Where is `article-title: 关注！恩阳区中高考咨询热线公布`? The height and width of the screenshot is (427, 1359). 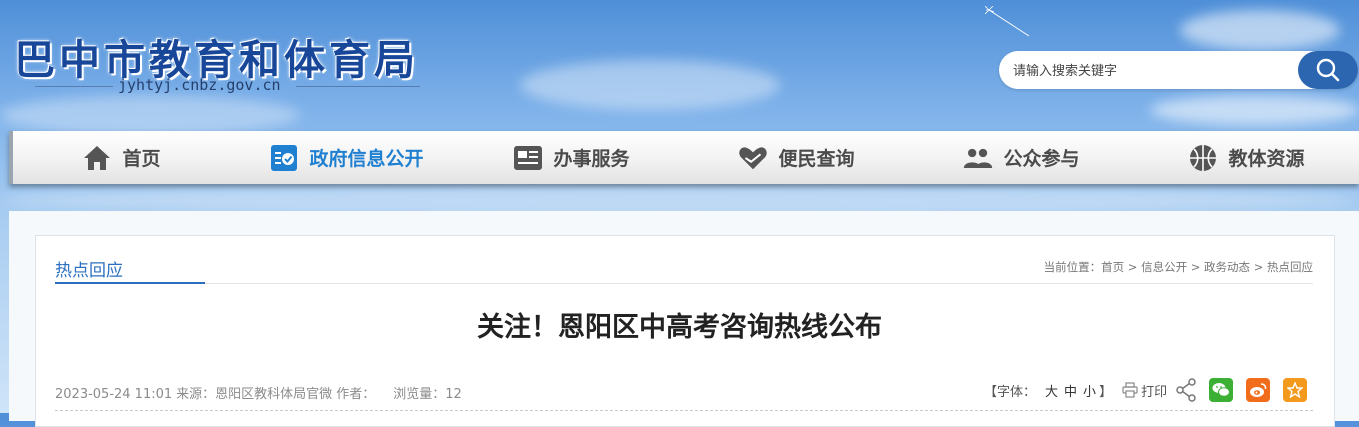 article-title: 关注！恩阳区中高考咨询热线公布 is located at coordinates (679, 327).